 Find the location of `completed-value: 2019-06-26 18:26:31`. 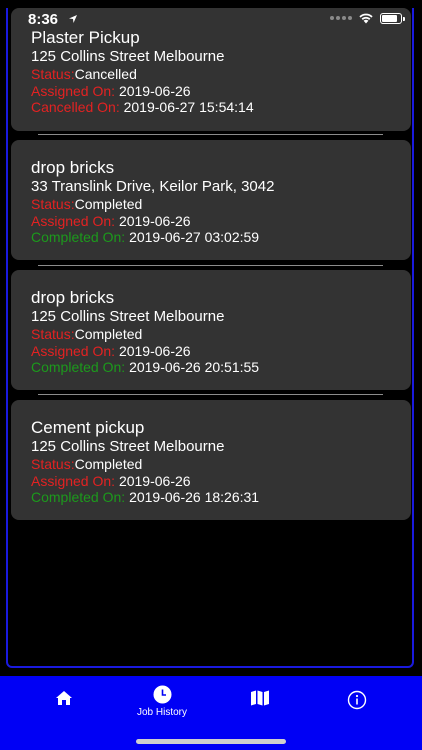

completed-value: 2019-06-26 18:26:31 is located at coordinates (194, 497).